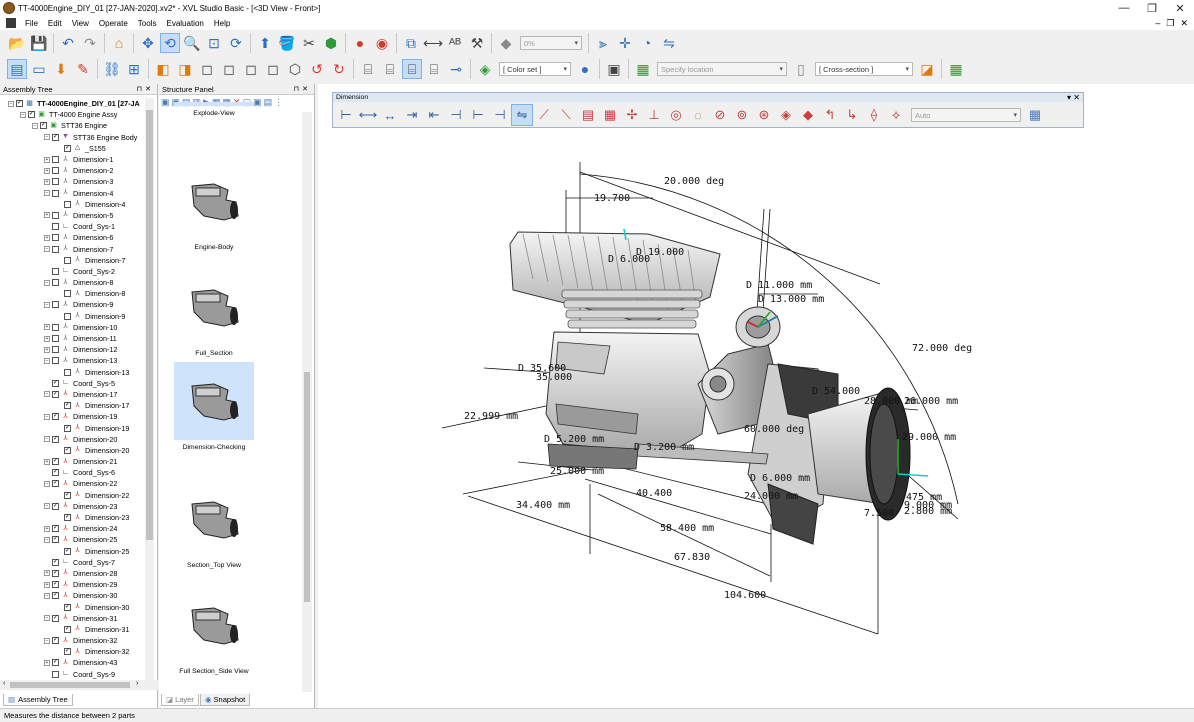 This screenshot has height=722, width=1194. I want to click on dimension-tool-icon: ⟷, so click(368, 115).